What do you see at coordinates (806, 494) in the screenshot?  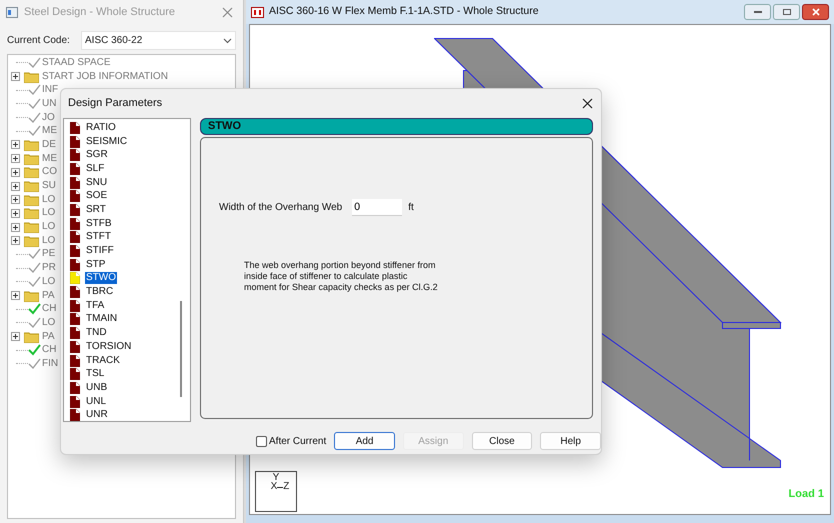 I see `load-label: Load 1` at bounding box center [806, 494].